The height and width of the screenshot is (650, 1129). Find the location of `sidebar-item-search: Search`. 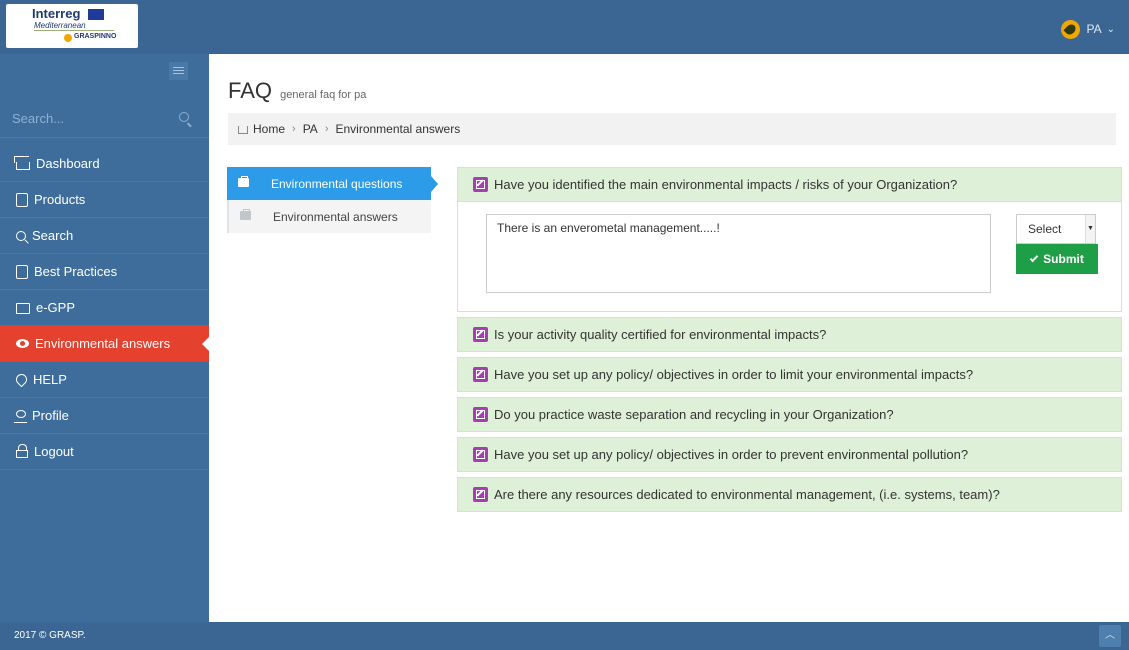

sidebar-item-search: Search is located at coordinates (104, 236).